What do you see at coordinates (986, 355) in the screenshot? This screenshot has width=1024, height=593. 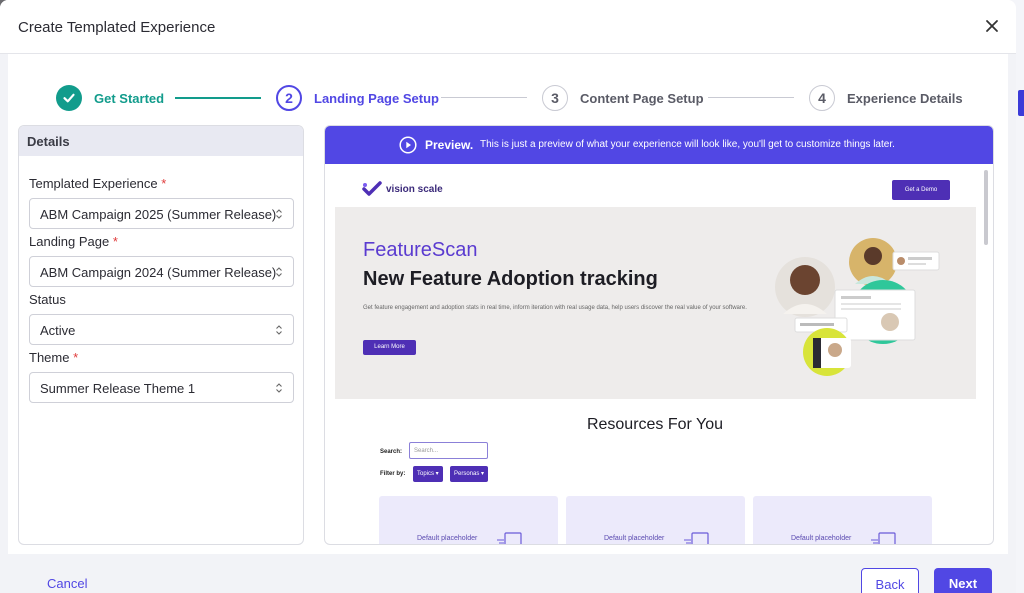 I see `preview-scrollbar` at bounding box center [986, 355].